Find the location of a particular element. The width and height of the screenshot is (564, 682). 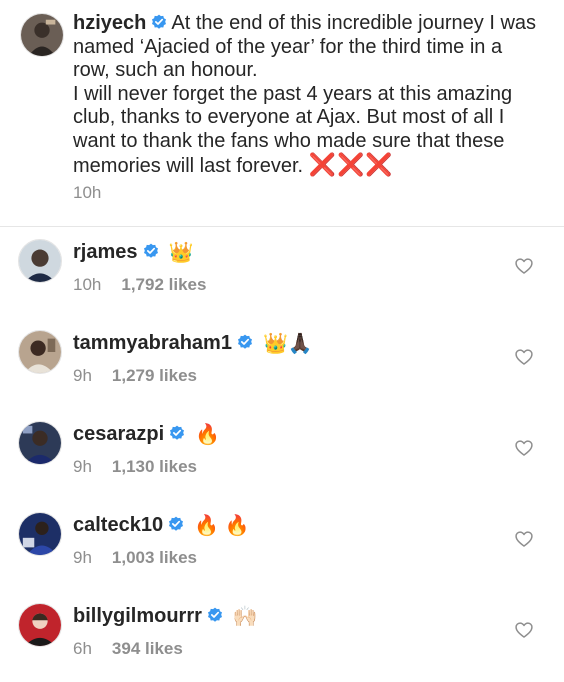

comment-line: cesarazpi 🔥 is located at coordinates (146, 434).